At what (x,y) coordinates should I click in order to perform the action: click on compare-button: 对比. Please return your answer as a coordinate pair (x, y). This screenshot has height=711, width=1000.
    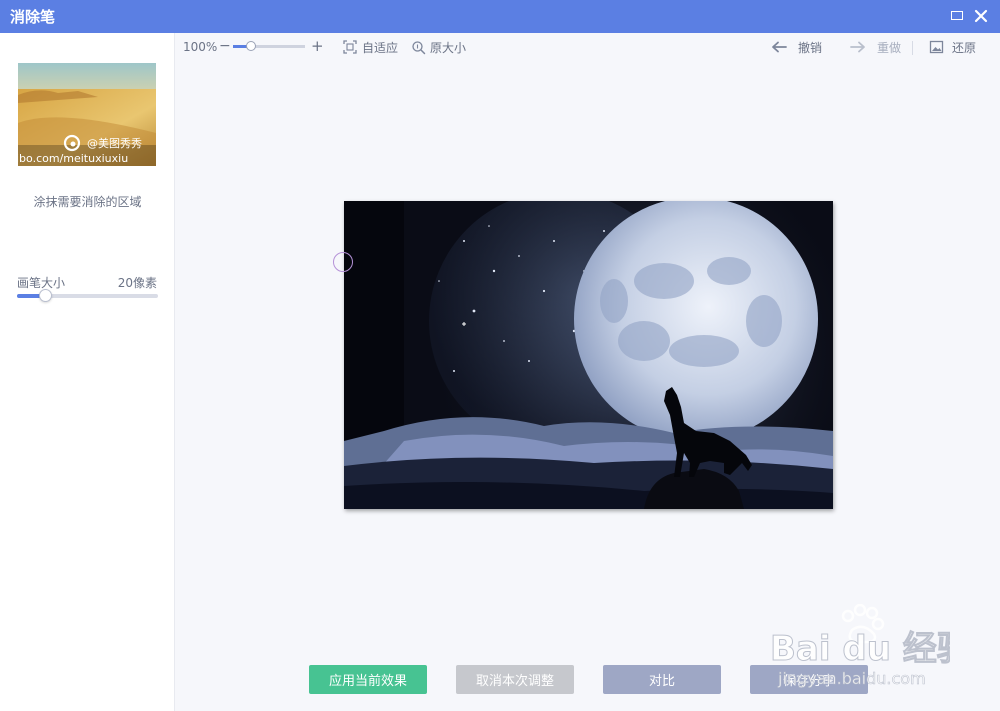
    Looking at the image, I should click on (662, 679).